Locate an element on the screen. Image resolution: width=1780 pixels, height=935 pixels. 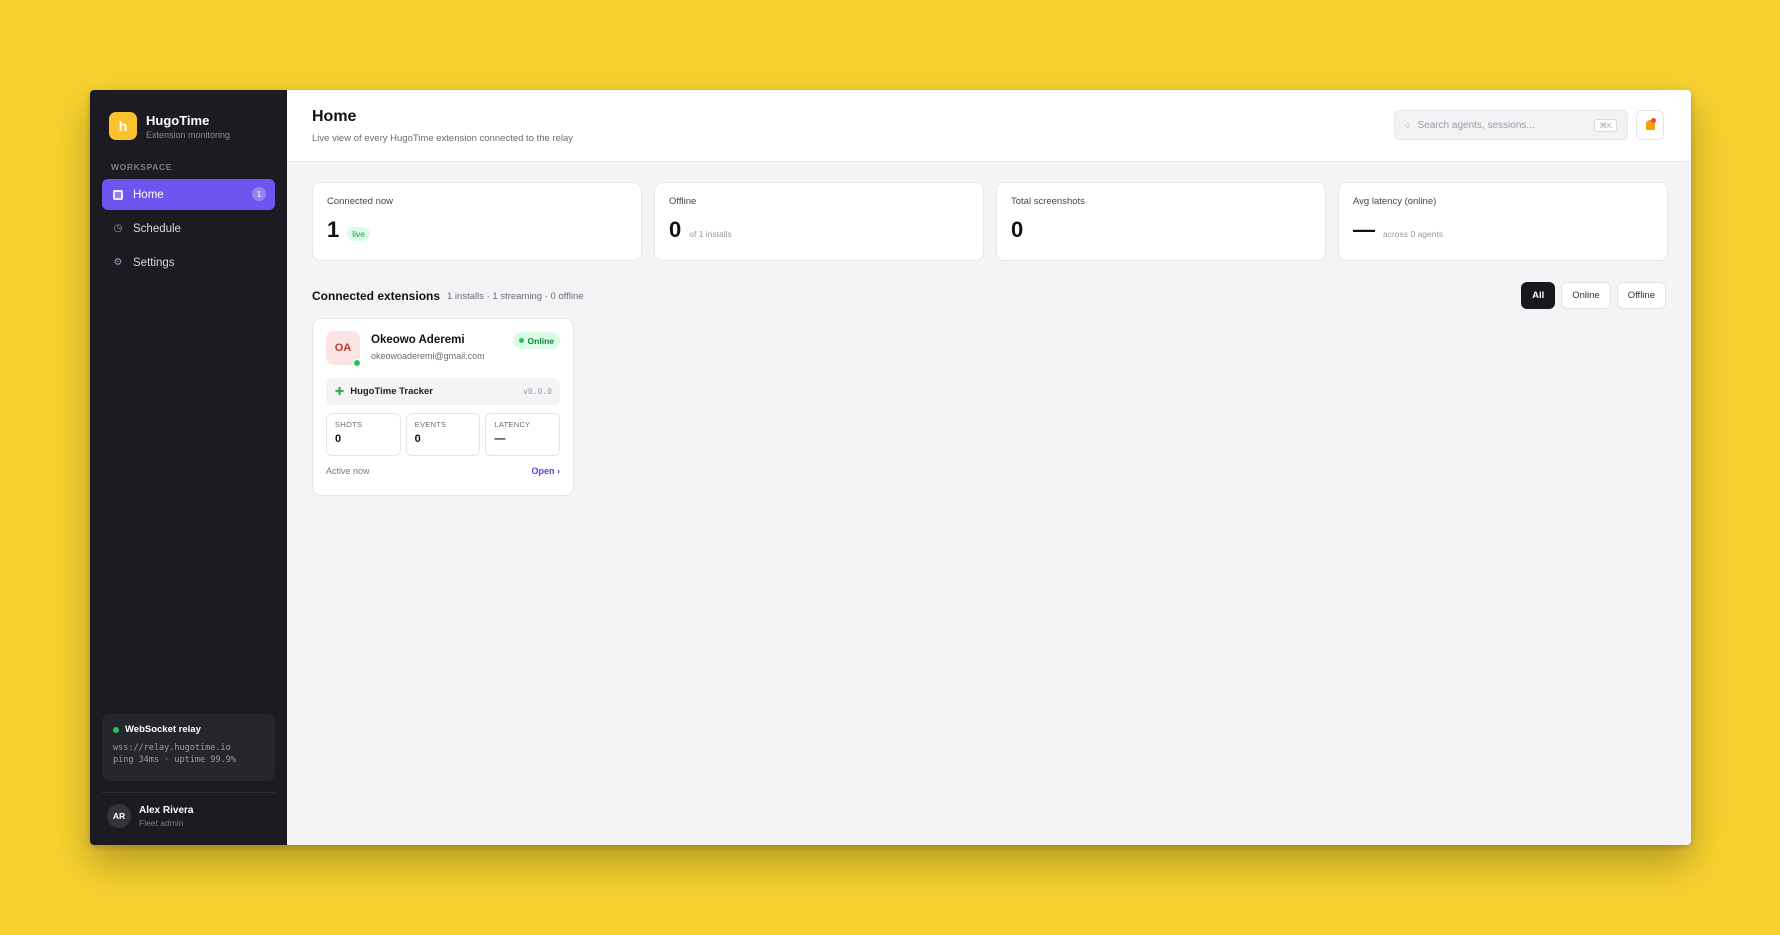
shortcut-hint: ⌘K is located at coordinates (1605, 125).